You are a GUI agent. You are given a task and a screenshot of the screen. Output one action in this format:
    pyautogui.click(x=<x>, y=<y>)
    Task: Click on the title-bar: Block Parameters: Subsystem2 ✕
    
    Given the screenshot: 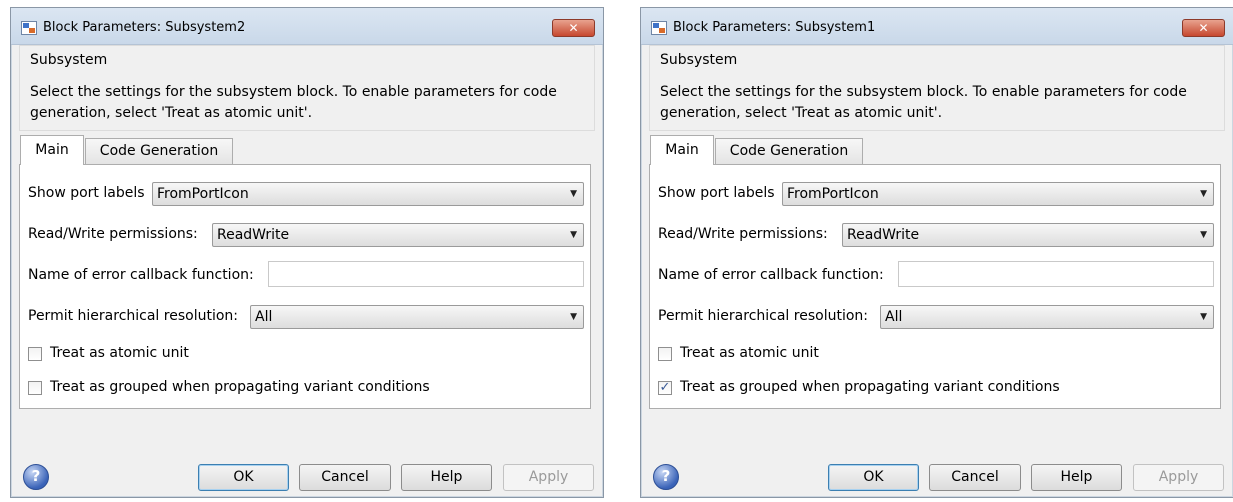 What is the action you would take?
    pyautogui.click(x=307, y=26)
    